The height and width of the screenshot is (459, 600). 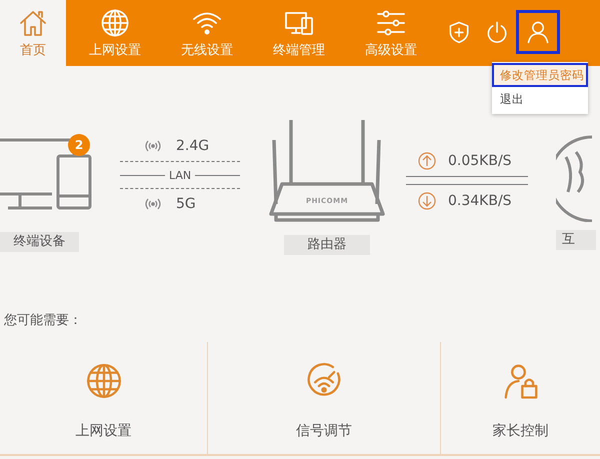 I want to click on router-label: 路由器, so click(x=327, y=245).